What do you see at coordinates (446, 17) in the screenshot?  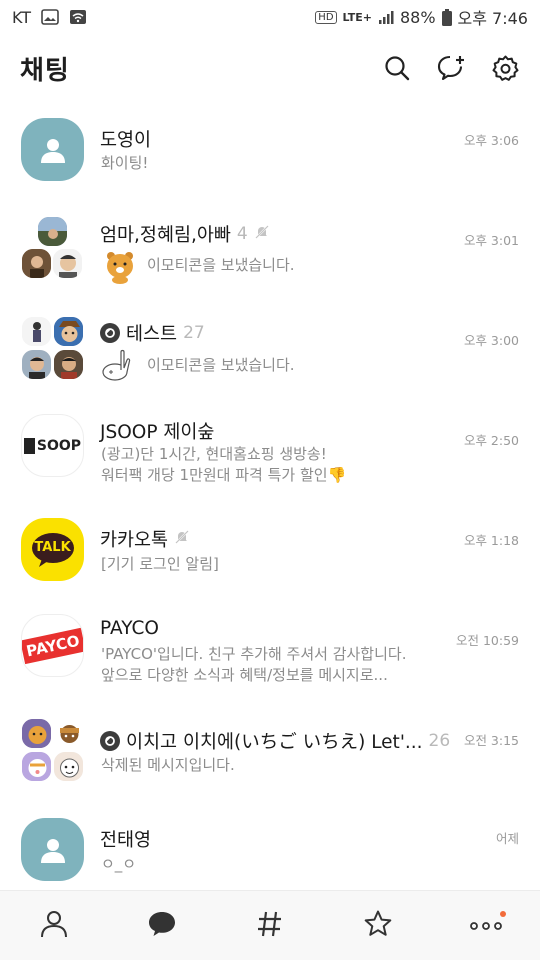 I see `battery-icon` at bounding box center [446, 17].